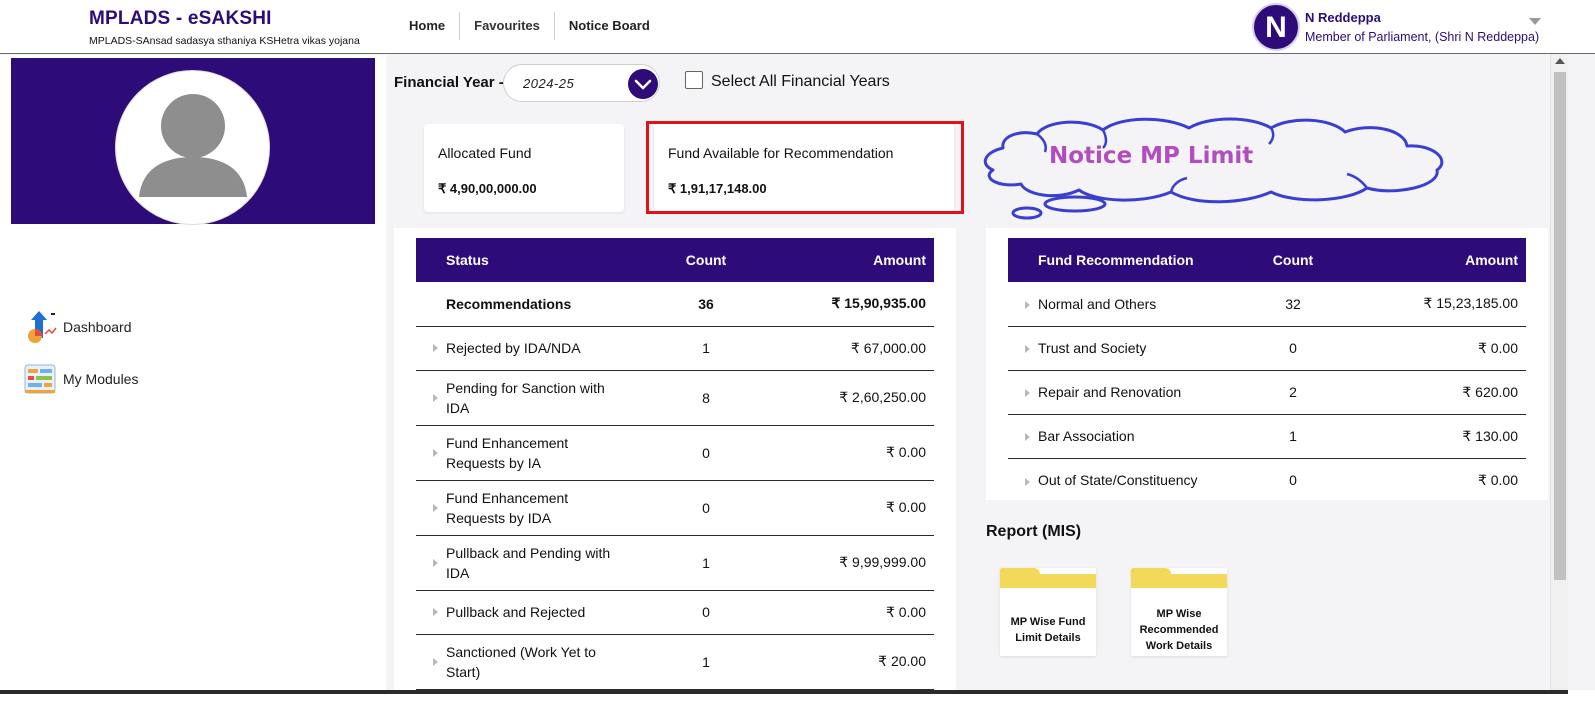 This screenshot has width=1595, height=706. I want to click on status-label: Fund Enhancement Requests by IA, so click(507, 452).